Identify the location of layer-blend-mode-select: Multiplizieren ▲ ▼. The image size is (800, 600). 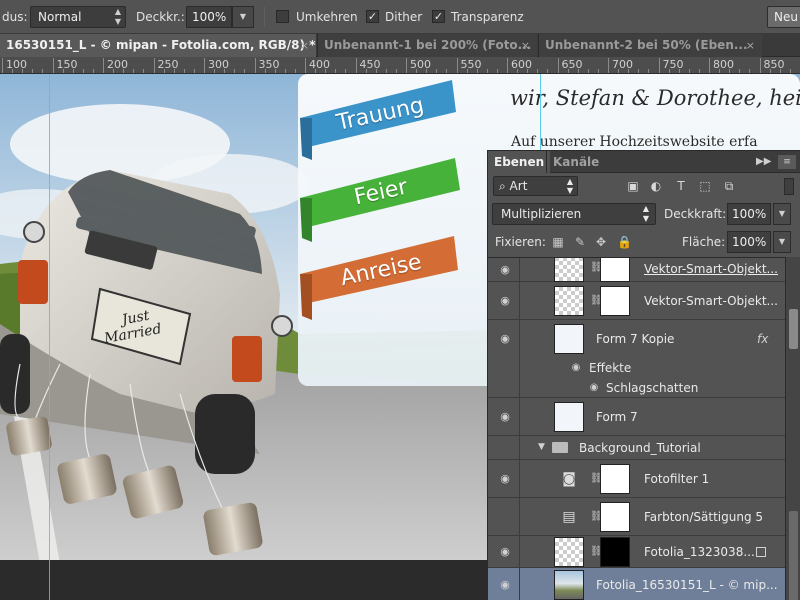
(574, 214).